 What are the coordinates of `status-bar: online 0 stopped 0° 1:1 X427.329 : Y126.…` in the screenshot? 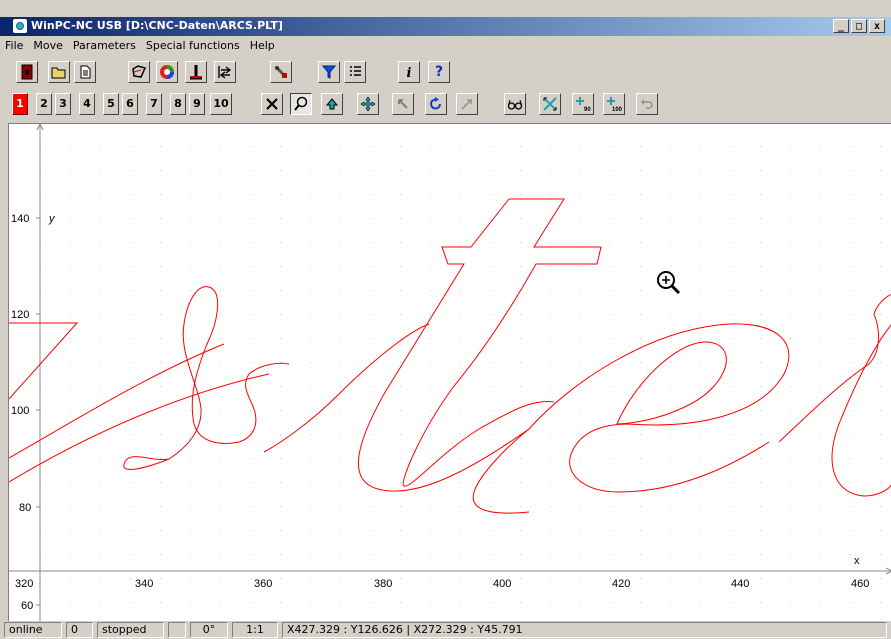 It's located at (445, 630).